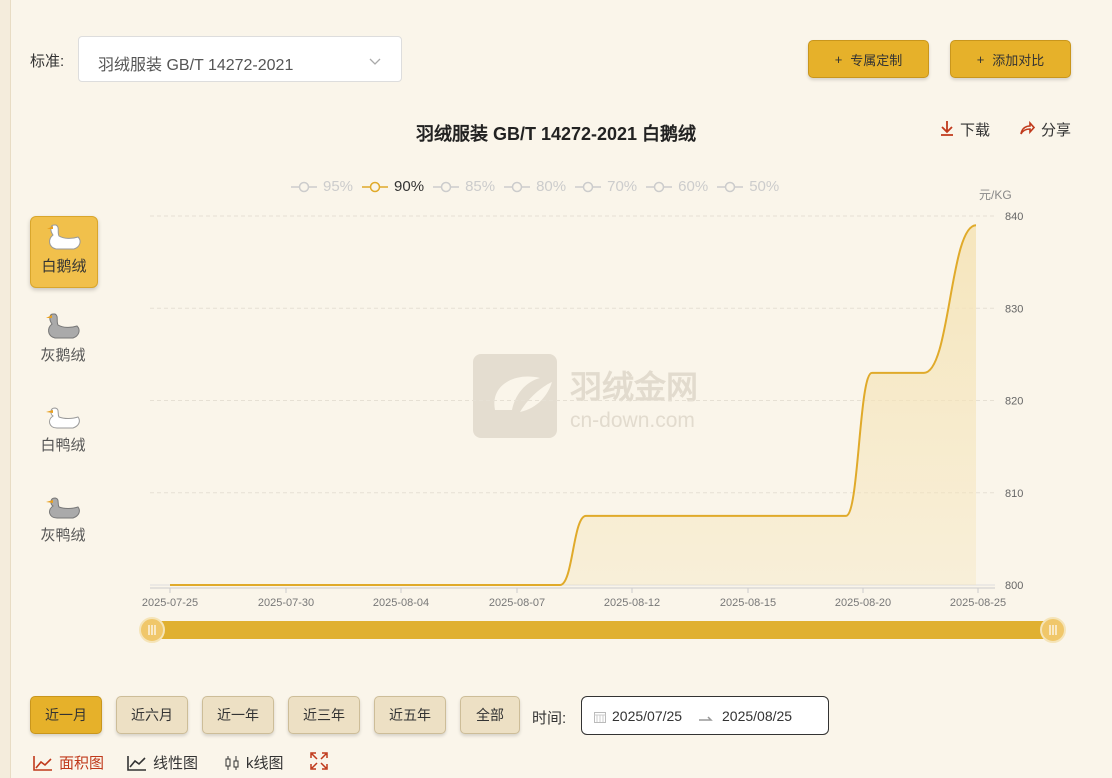 Image resolution: width=1112 pixels, height=778 pixels. Describe the element at coordinates (863, 603) in the screenshot. I see `x-tick-label: 2025-08-20` at that location.